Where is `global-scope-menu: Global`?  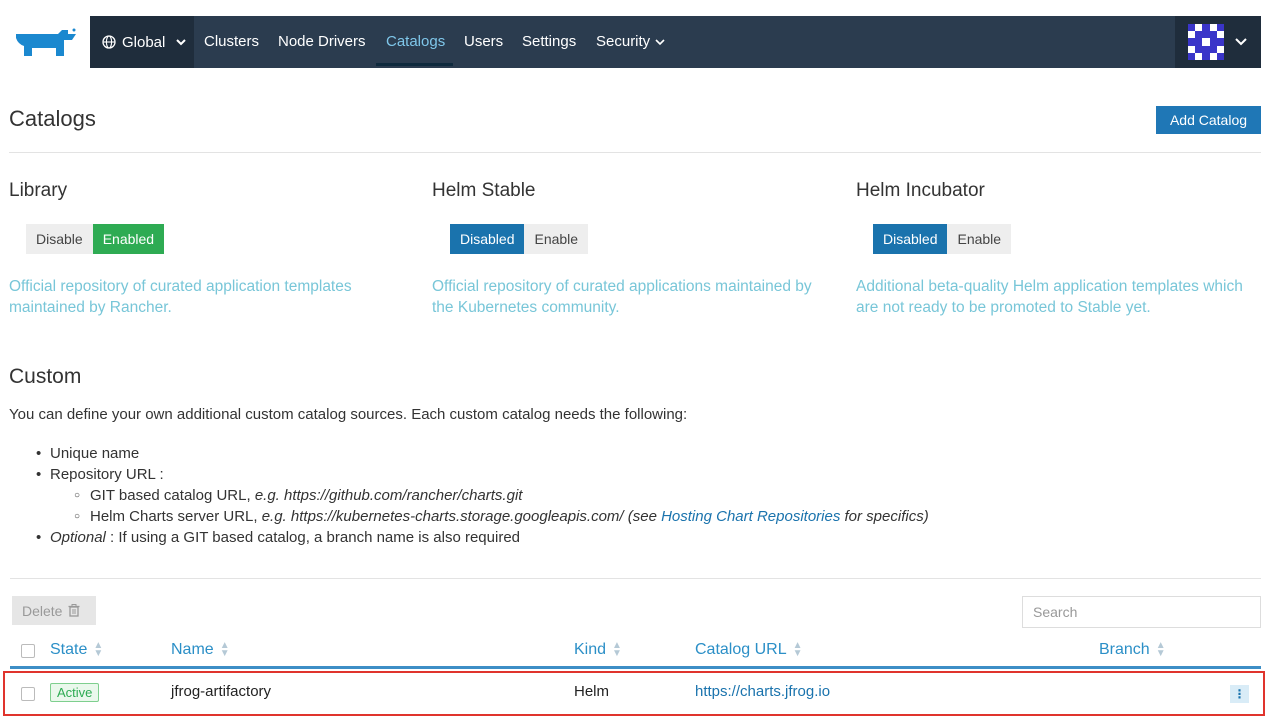
global-scope-menu: Global is located at coordinates (142, 42).